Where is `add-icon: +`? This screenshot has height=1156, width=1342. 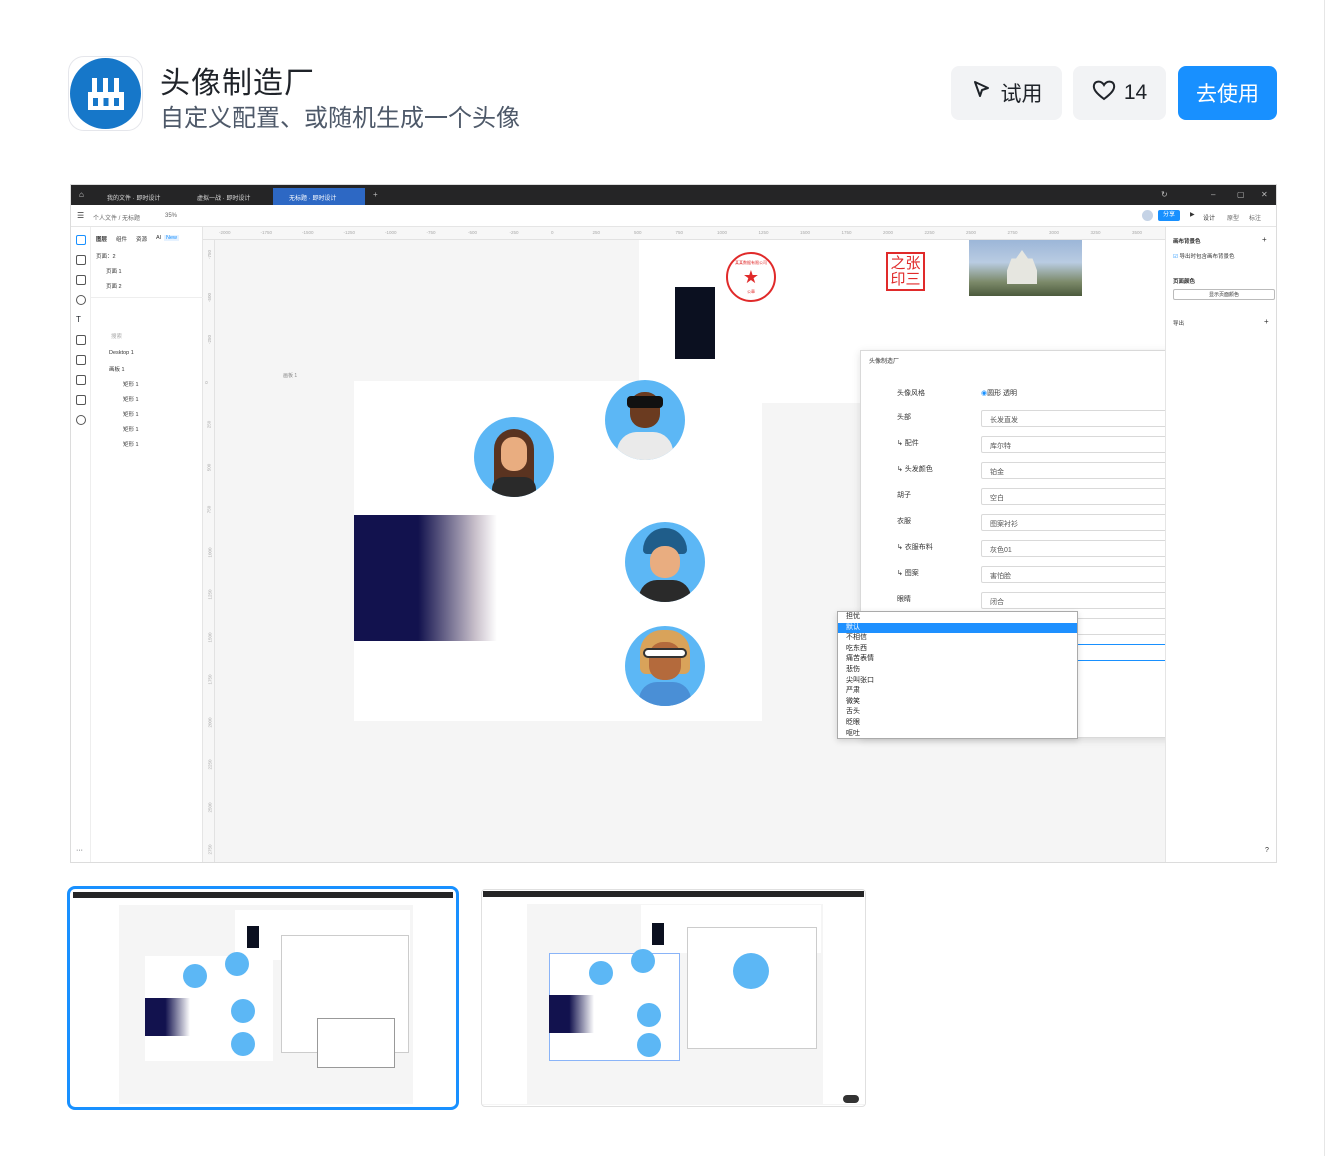
add-icon: + is located at coordinates (1264, 239).